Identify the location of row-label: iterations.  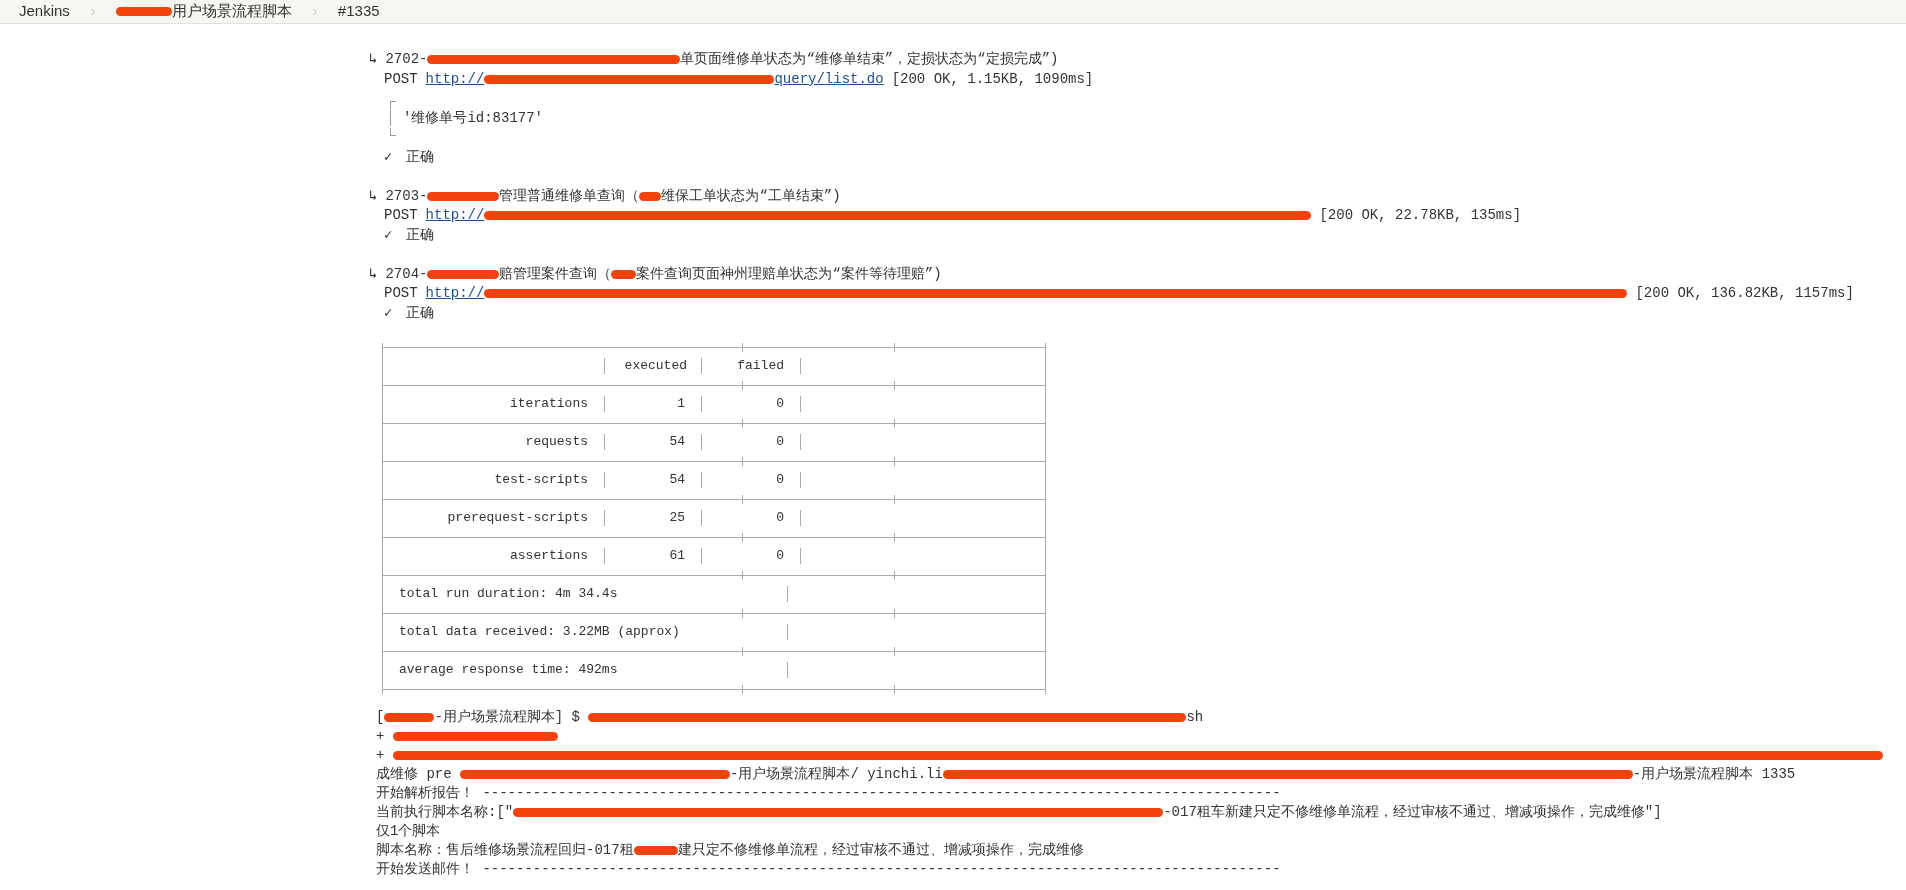
(549, 404).